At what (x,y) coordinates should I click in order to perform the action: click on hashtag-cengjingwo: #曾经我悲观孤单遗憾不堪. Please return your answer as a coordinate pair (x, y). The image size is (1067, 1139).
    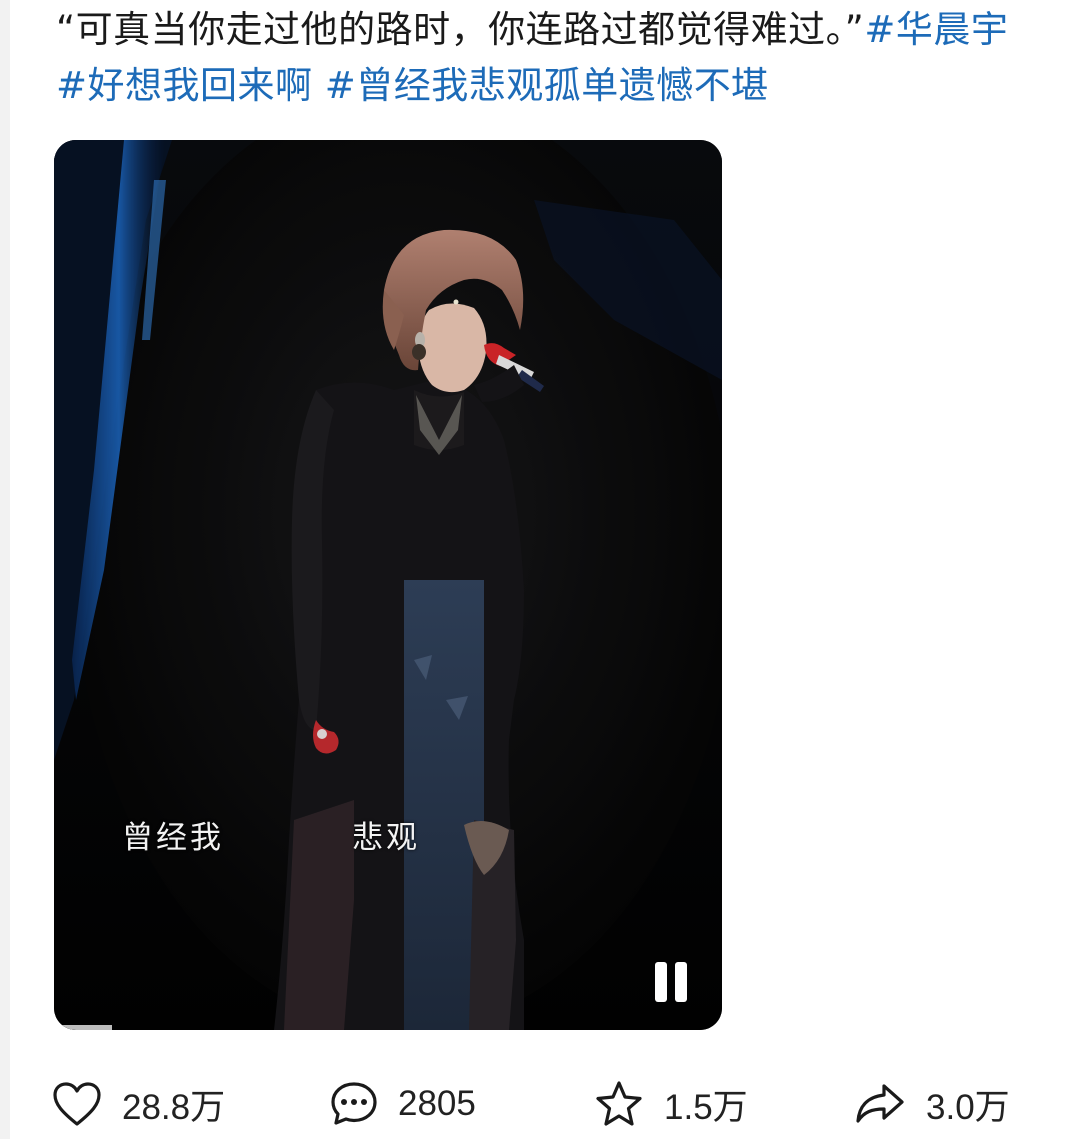
    Looking at the image, I should click on (547, 85).